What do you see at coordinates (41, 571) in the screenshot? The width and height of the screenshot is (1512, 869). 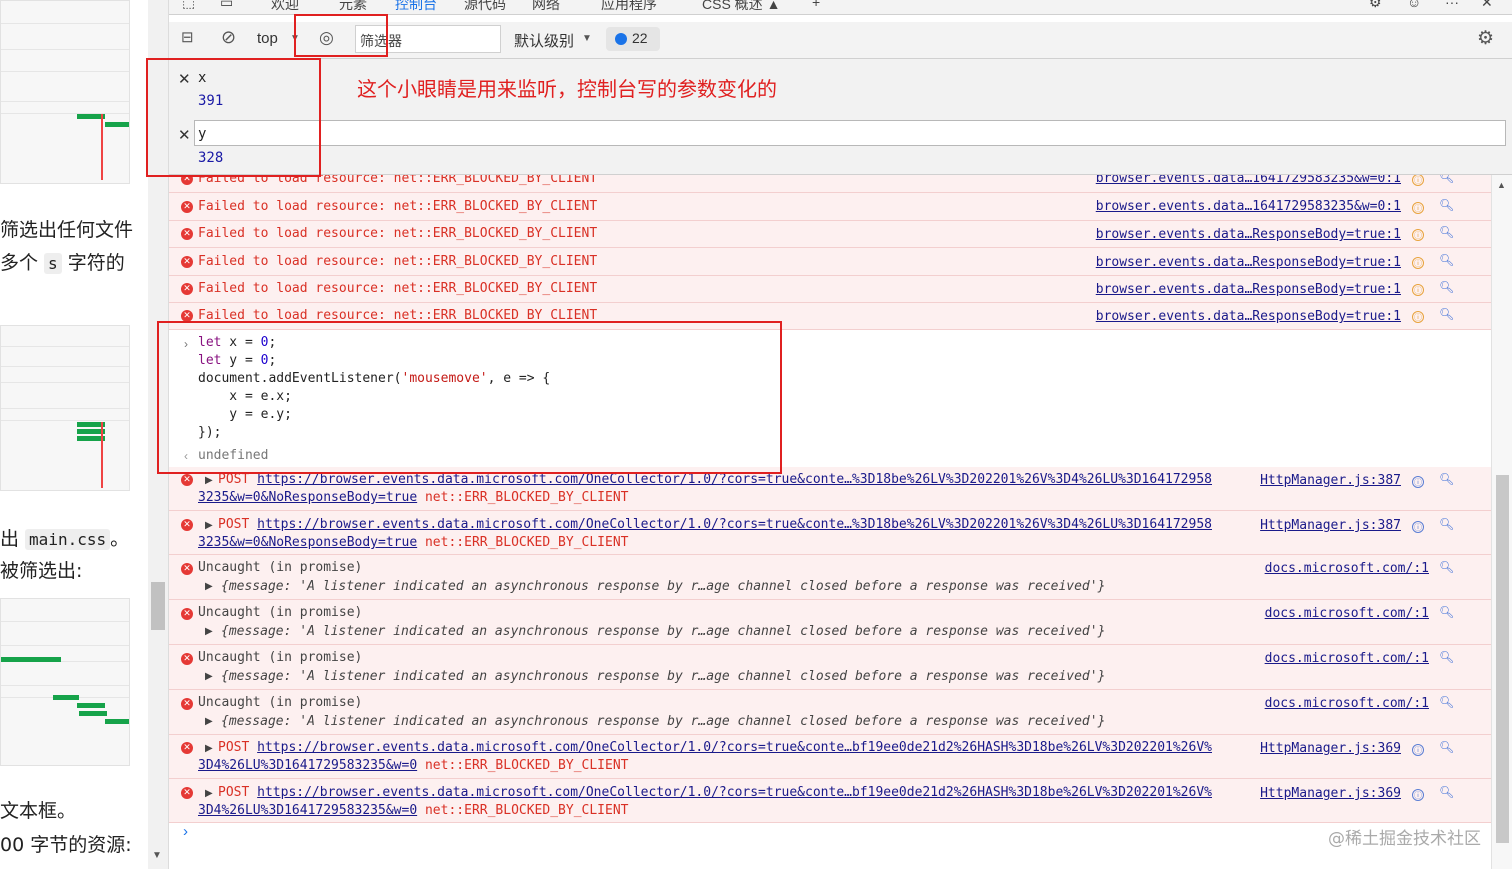 I see `article-line: 被筛选出:` at bounding box center [41, 571].